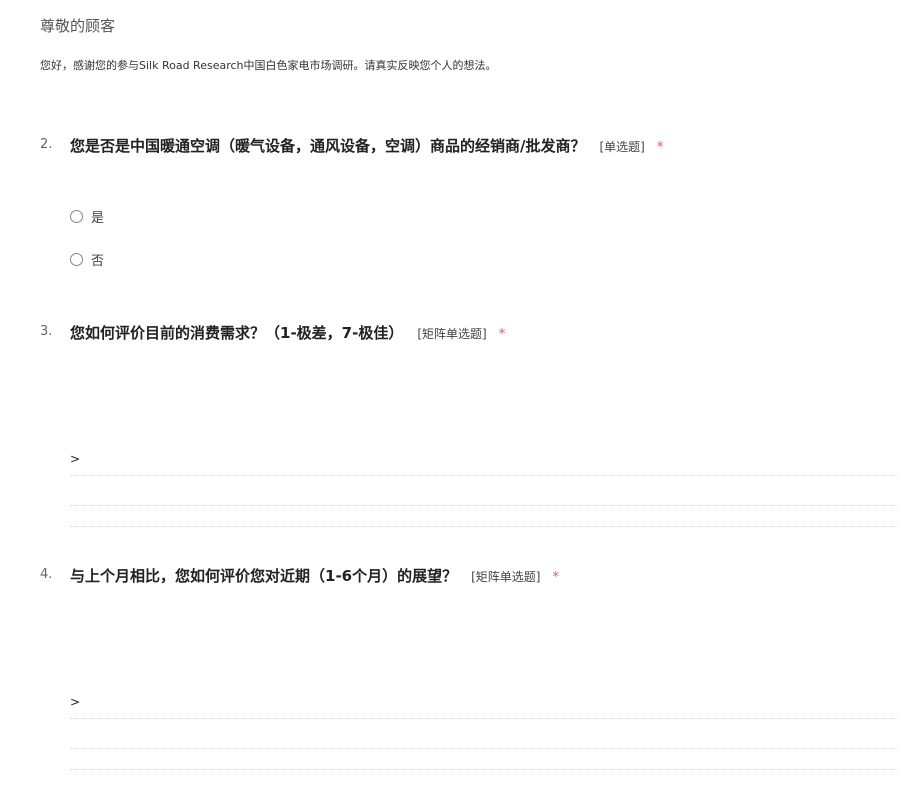  Describe the element at coordinates (237, 333) in the screenshot. I see `question-title-text: 您如何评价目前的消费需求？（1-极差，7-极佳）` at that location.